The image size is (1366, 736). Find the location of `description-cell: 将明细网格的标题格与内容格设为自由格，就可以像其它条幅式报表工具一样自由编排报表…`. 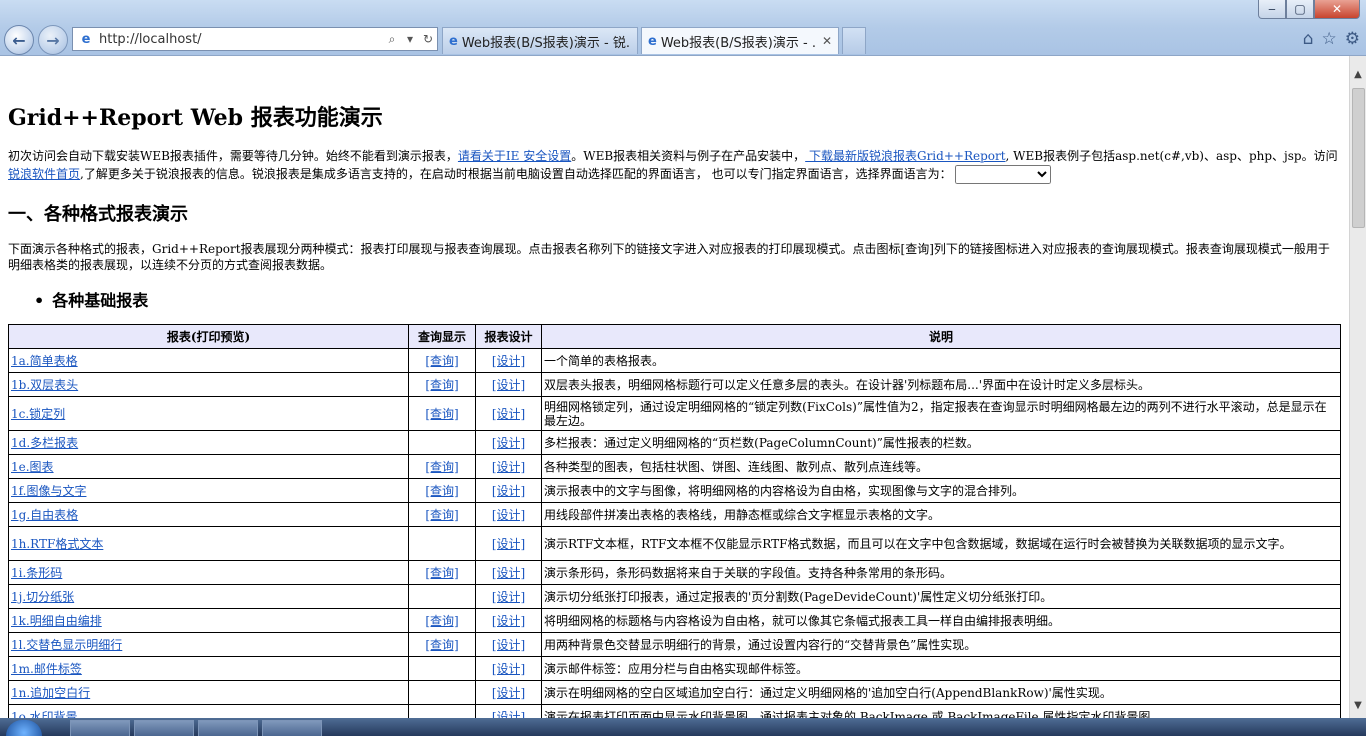

description-cell: 将明细网格的标题格与内容格设为自由格，就可以像其它条幅式报表工具一样自由编排报表… is located at coordinates (941, 620).